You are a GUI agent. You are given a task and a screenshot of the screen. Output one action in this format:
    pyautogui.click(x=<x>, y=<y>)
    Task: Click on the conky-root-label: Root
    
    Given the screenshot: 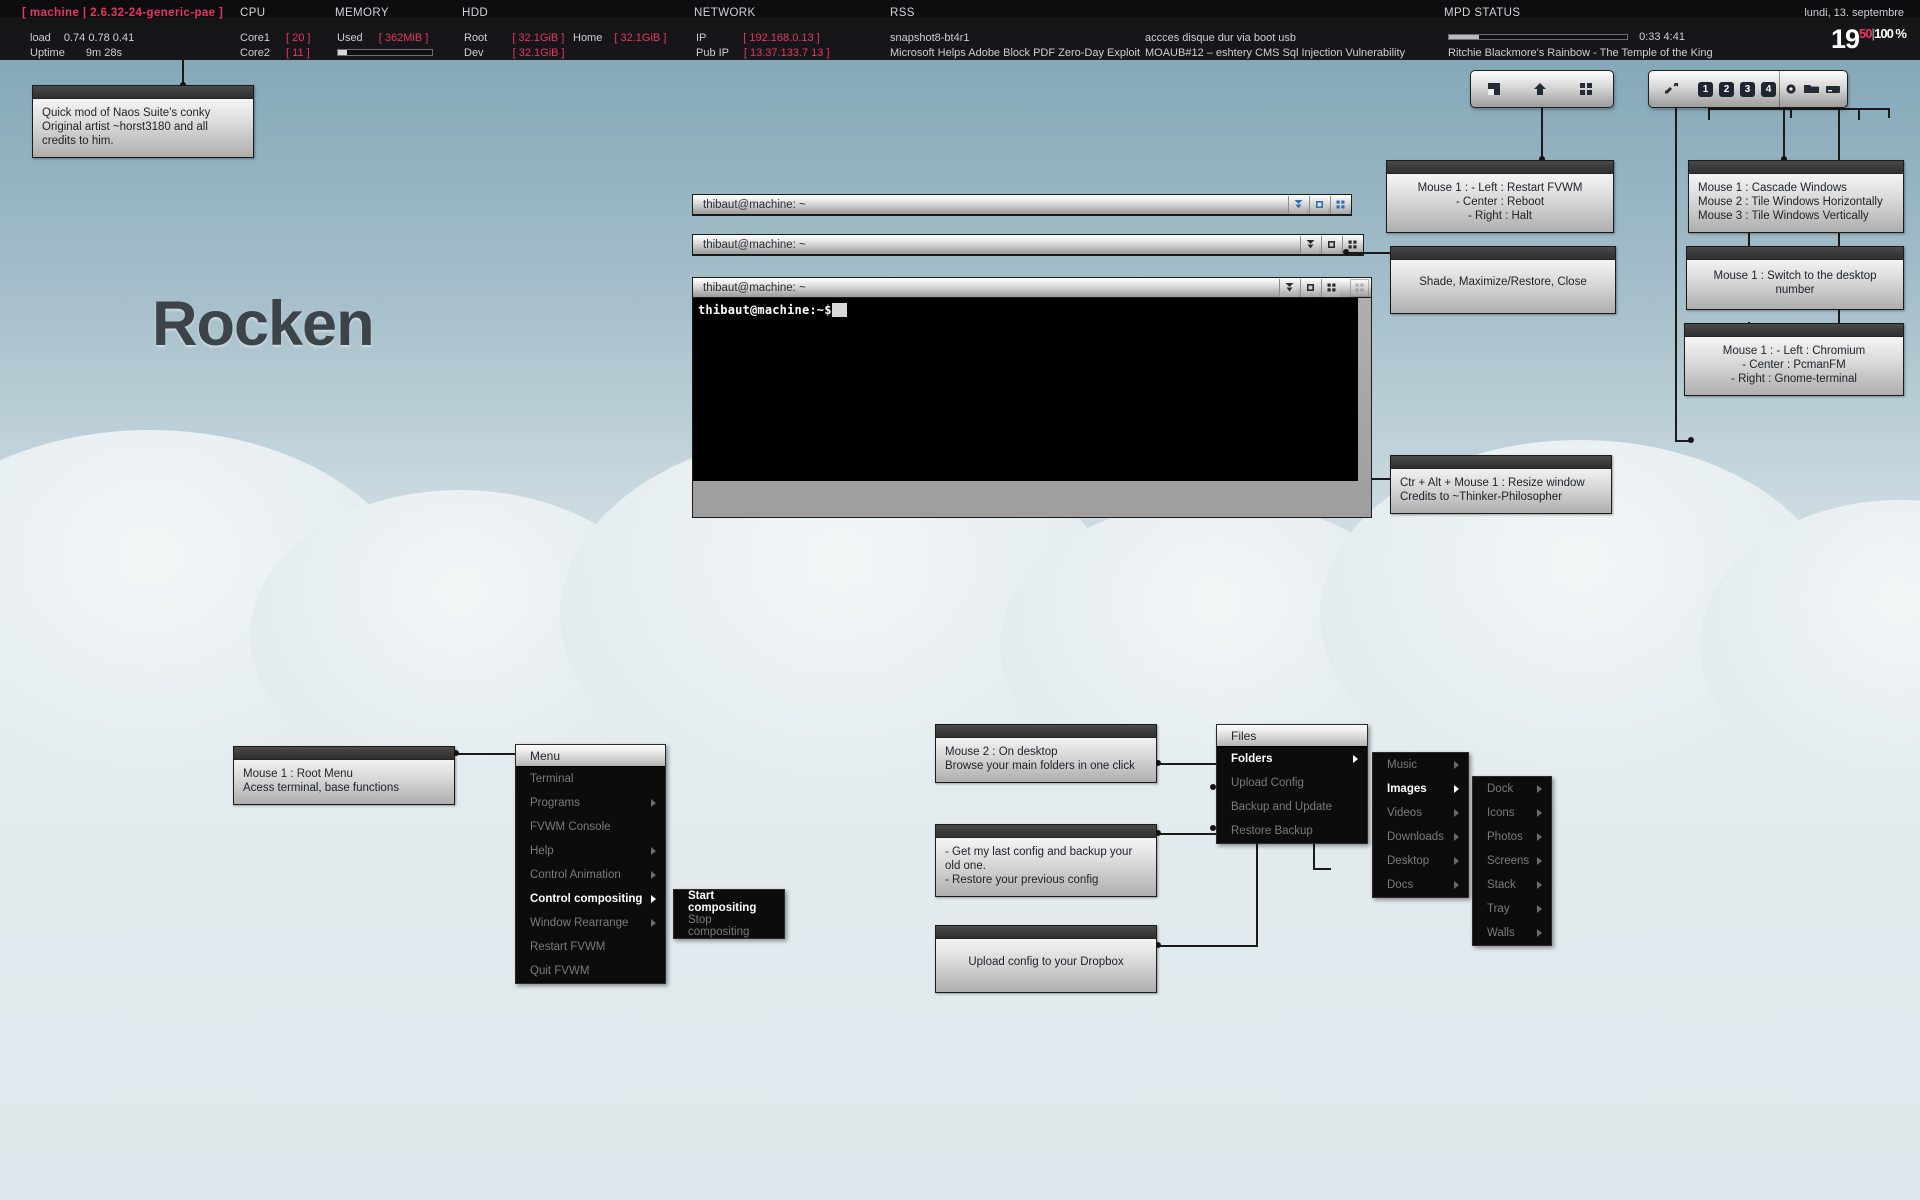 What is the action you would take?
    pyautogui.click(x=476, y=38)
    